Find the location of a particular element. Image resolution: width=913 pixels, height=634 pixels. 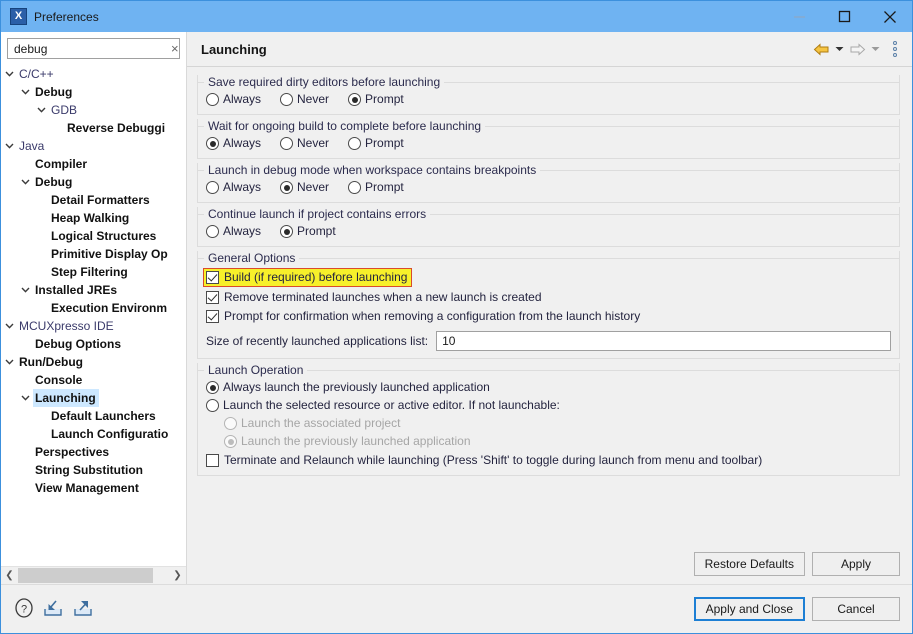

back-button is located at coordinates (821, 49).